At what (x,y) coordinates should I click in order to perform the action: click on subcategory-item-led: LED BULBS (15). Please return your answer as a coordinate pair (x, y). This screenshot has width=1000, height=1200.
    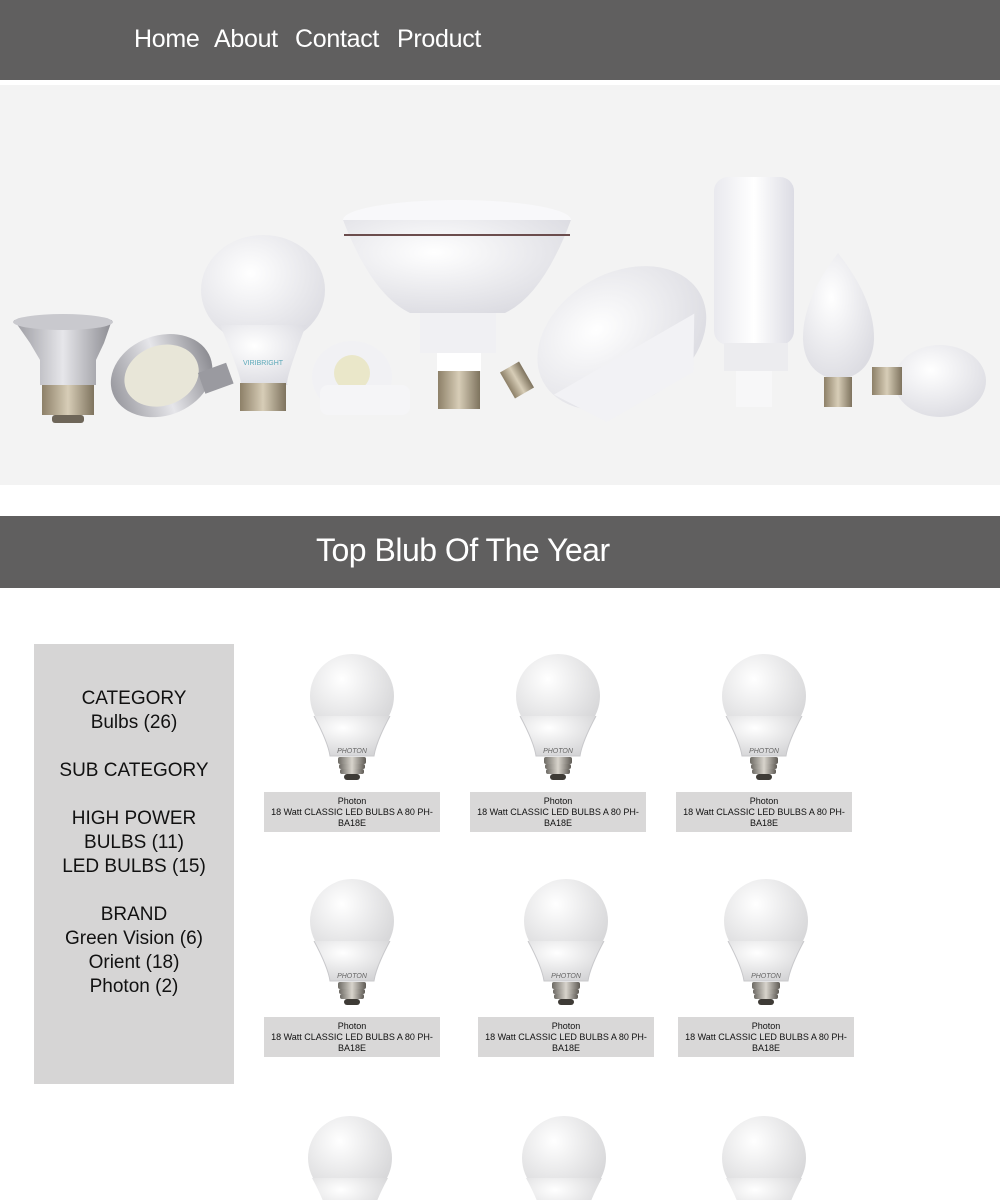
    Looking at the image, I should click on (134, 867).